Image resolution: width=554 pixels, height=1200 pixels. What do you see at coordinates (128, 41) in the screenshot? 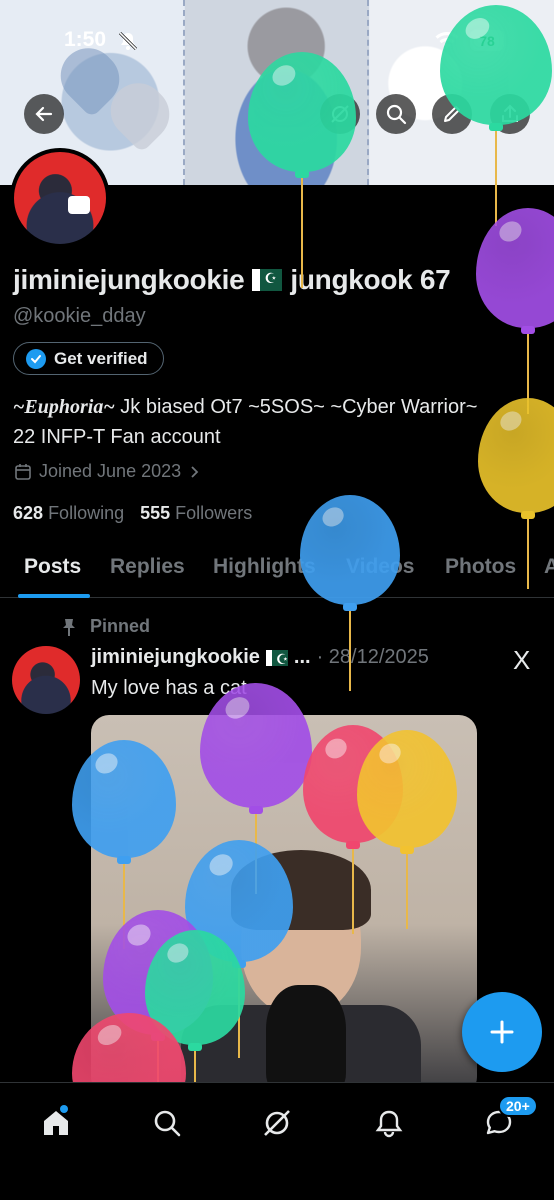
I see `silent-mode-icon` at bounding box center [128, 41].